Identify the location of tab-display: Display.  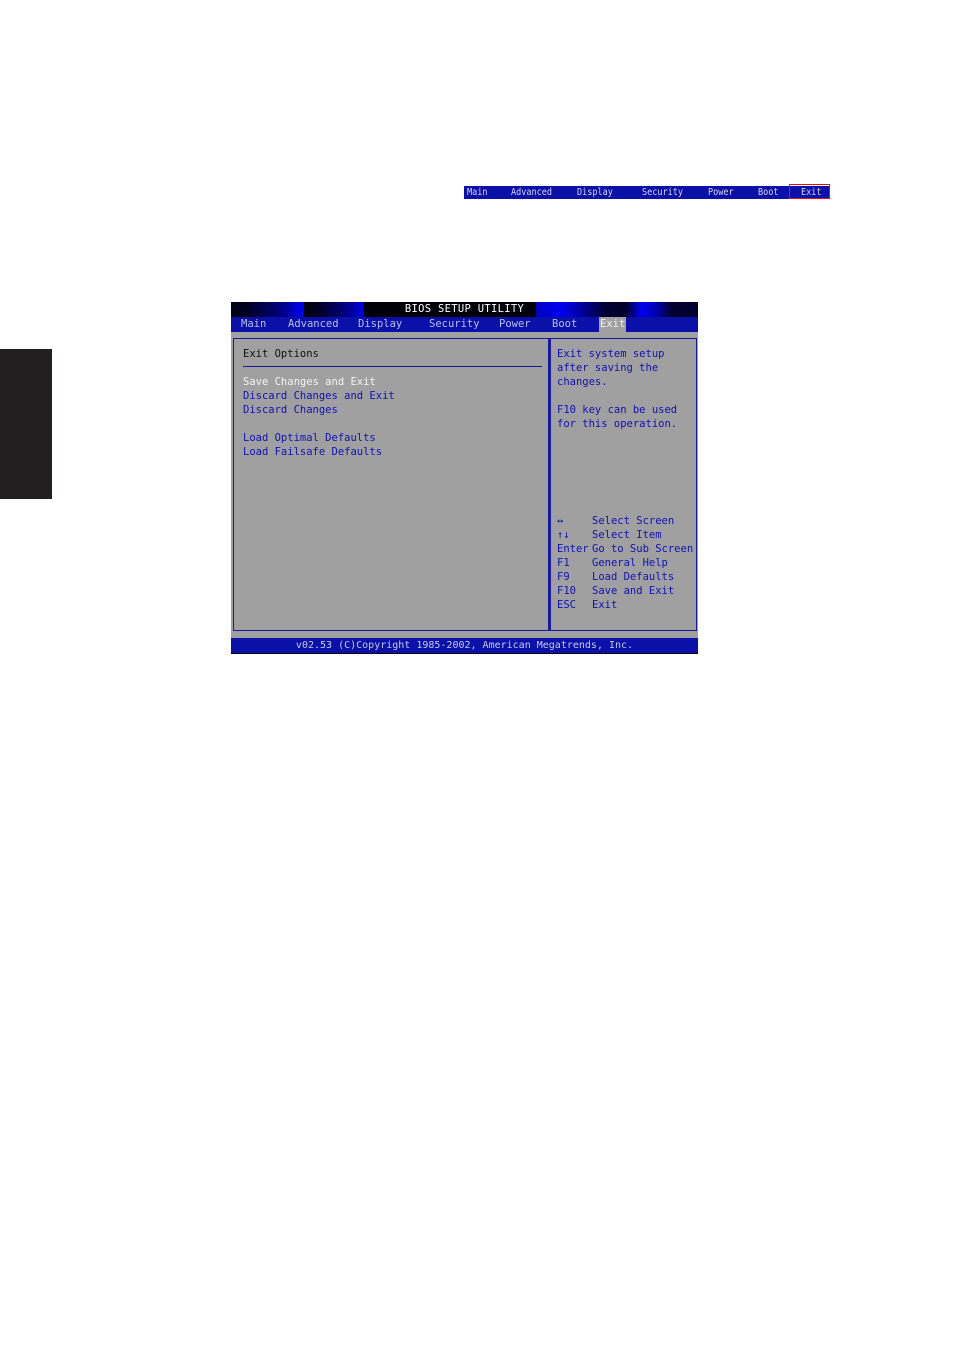
(380, 324).